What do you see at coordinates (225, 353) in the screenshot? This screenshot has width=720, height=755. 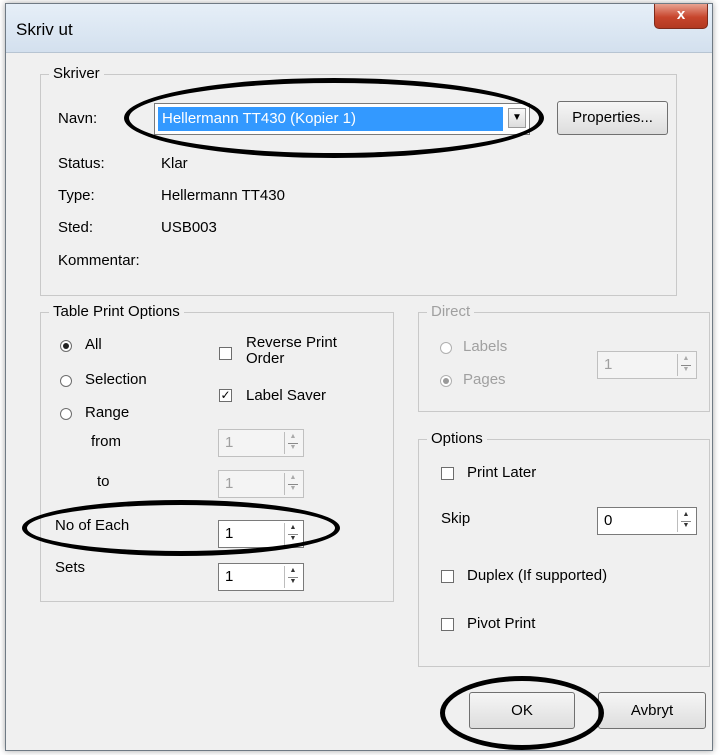 I see `reverse-print-order-checkbox` at bounding box center [225, 353].